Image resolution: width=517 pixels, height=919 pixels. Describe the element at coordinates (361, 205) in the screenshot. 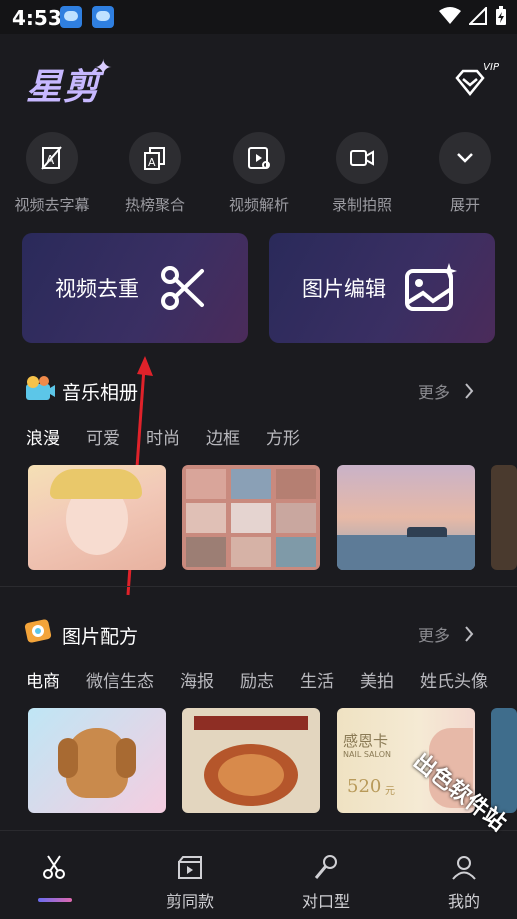

I see `tool-label: 录制拍照` at that location.